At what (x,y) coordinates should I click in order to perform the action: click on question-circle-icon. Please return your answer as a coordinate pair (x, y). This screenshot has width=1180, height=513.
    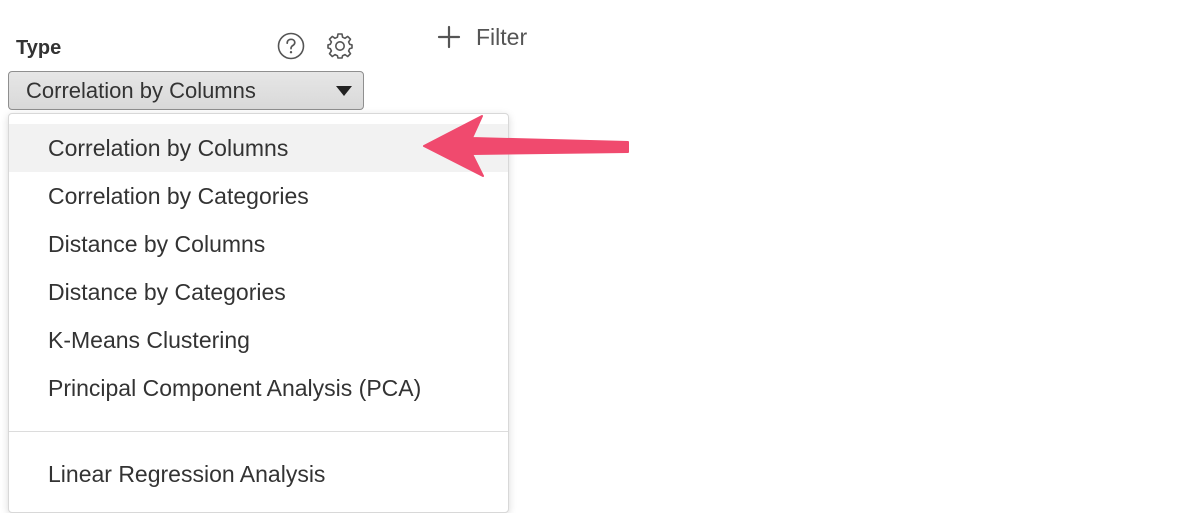
    Looking at the image, I should click on (291, 46).